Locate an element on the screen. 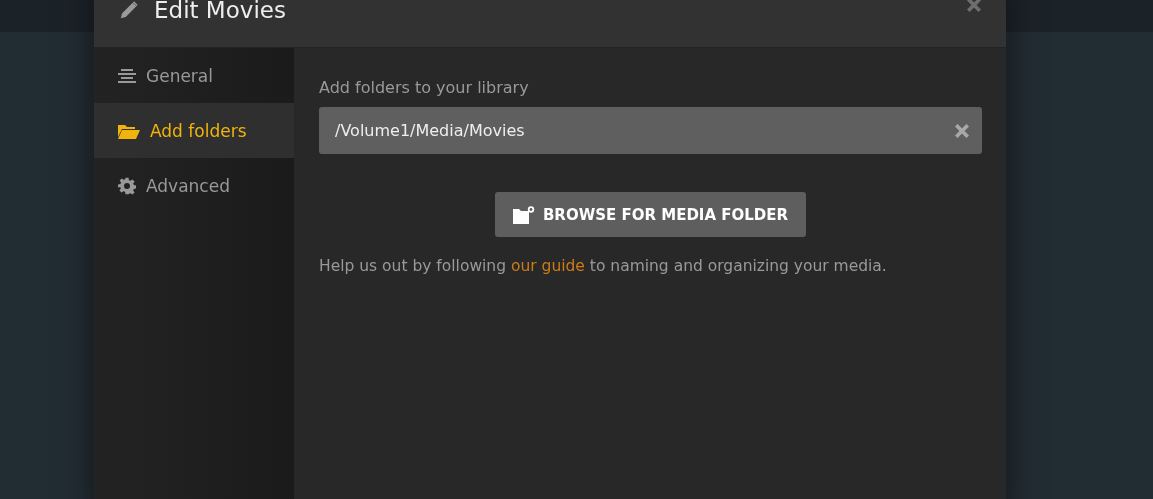 This screenshot has width=1153, height=499. folder-add-icon is located at coordinates (523, 214).